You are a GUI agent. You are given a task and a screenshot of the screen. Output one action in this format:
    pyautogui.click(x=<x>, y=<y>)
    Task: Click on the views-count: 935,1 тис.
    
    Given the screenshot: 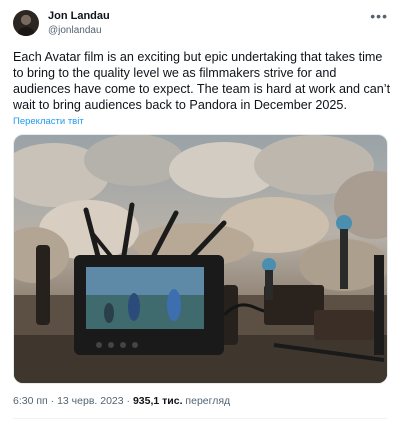 What is the action you would take?
    pyautogui.click(x=158, y=401)
    